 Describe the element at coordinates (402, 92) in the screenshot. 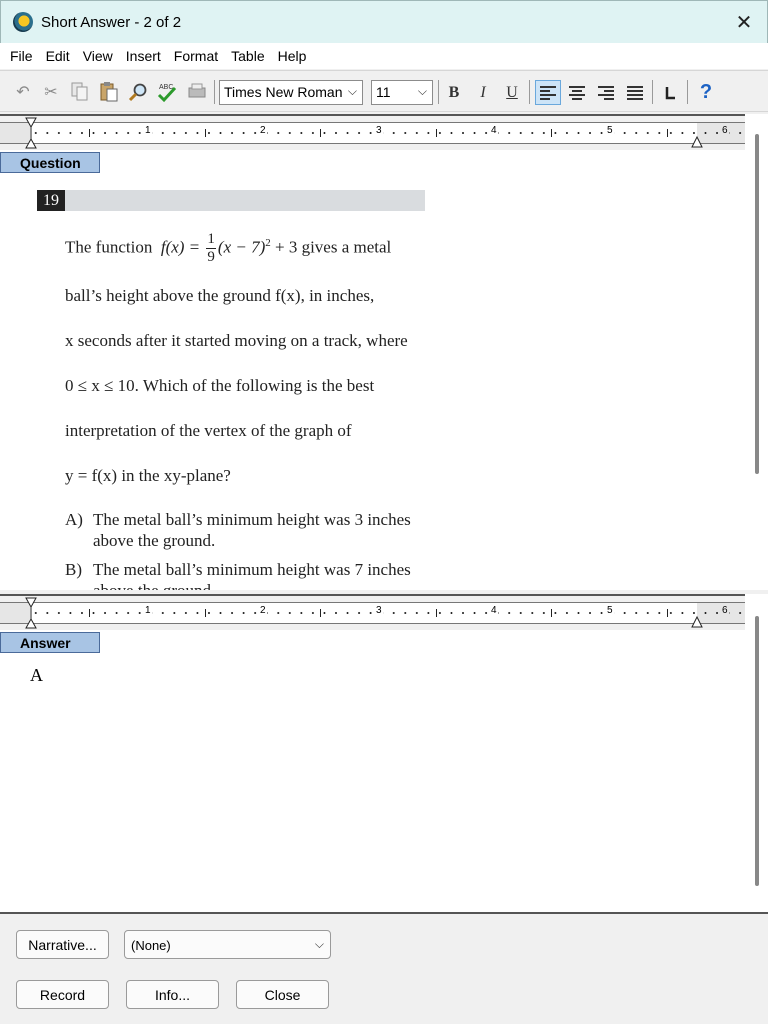

I see `font-size-combo: 11 ⌵` at that location.